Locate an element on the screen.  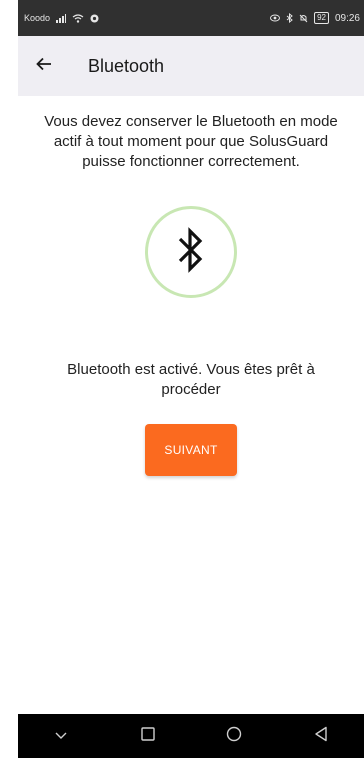
status-right: 92 09:26 is located at coordinates (315, 18).